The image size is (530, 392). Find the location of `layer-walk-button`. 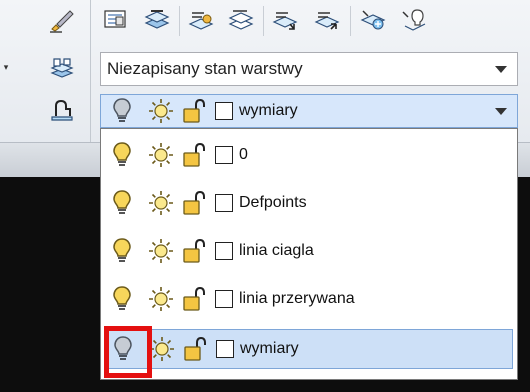

layer-walk-button is located at coordinates (62, 110).